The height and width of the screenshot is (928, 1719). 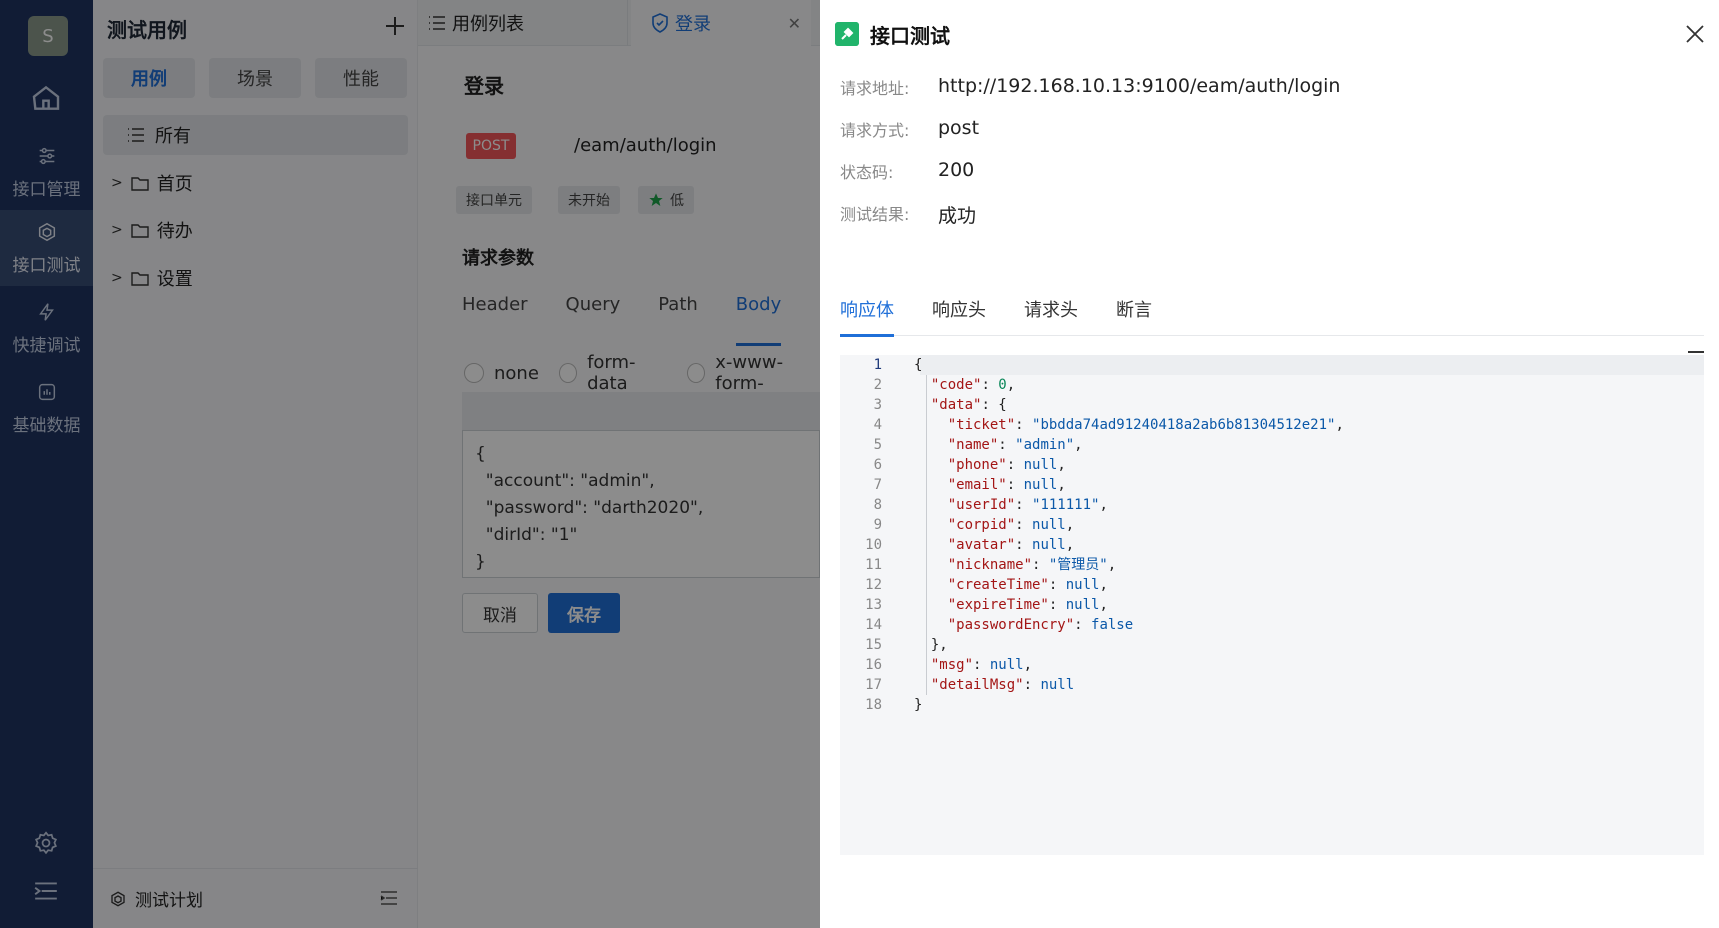 I want to click on line-content: },, so click(x=931, y=645).